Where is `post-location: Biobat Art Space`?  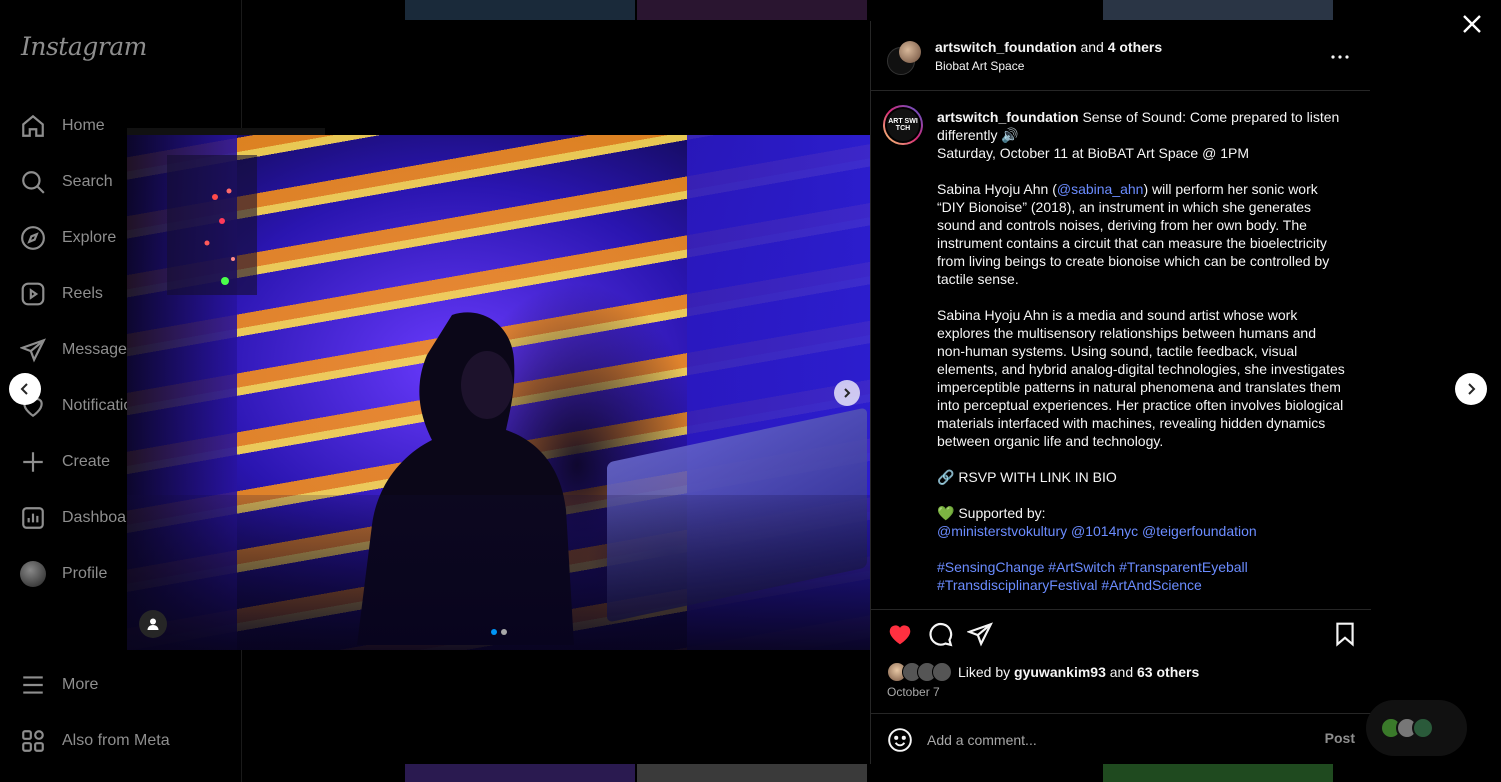 post-location: Biobat Art Space is located at coordinates (979, 66).